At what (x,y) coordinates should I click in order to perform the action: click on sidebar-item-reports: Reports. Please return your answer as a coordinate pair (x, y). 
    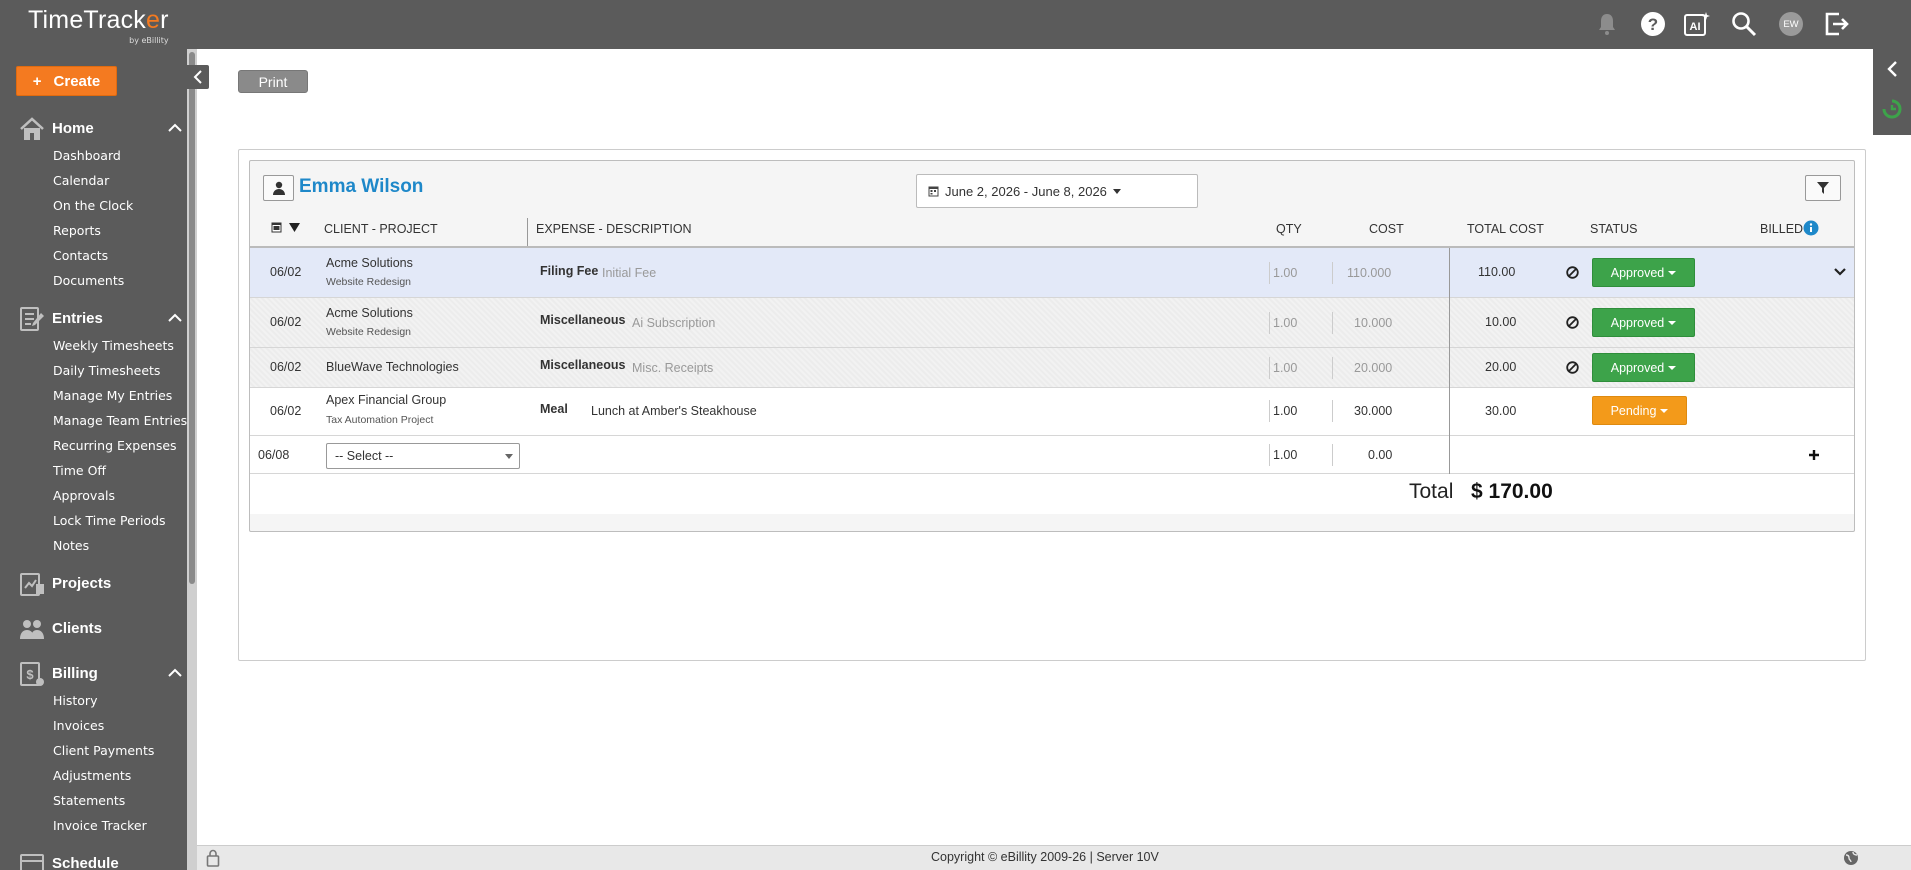
    Looking at the image, I should click on (77, 230).